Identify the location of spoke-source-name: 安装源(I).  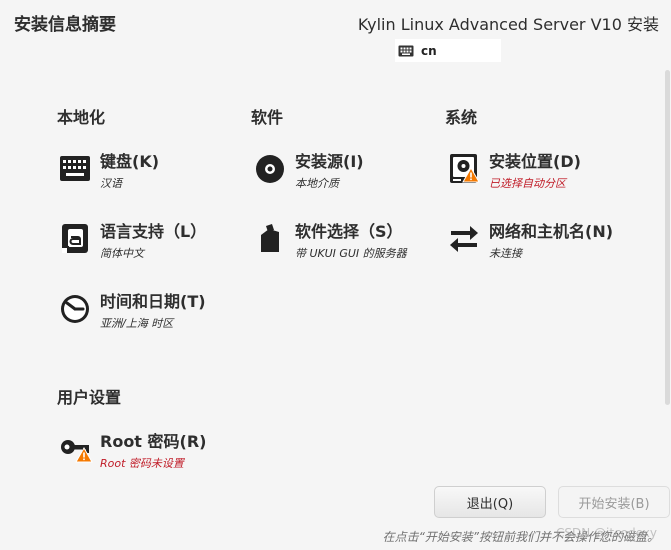
(329, 161).